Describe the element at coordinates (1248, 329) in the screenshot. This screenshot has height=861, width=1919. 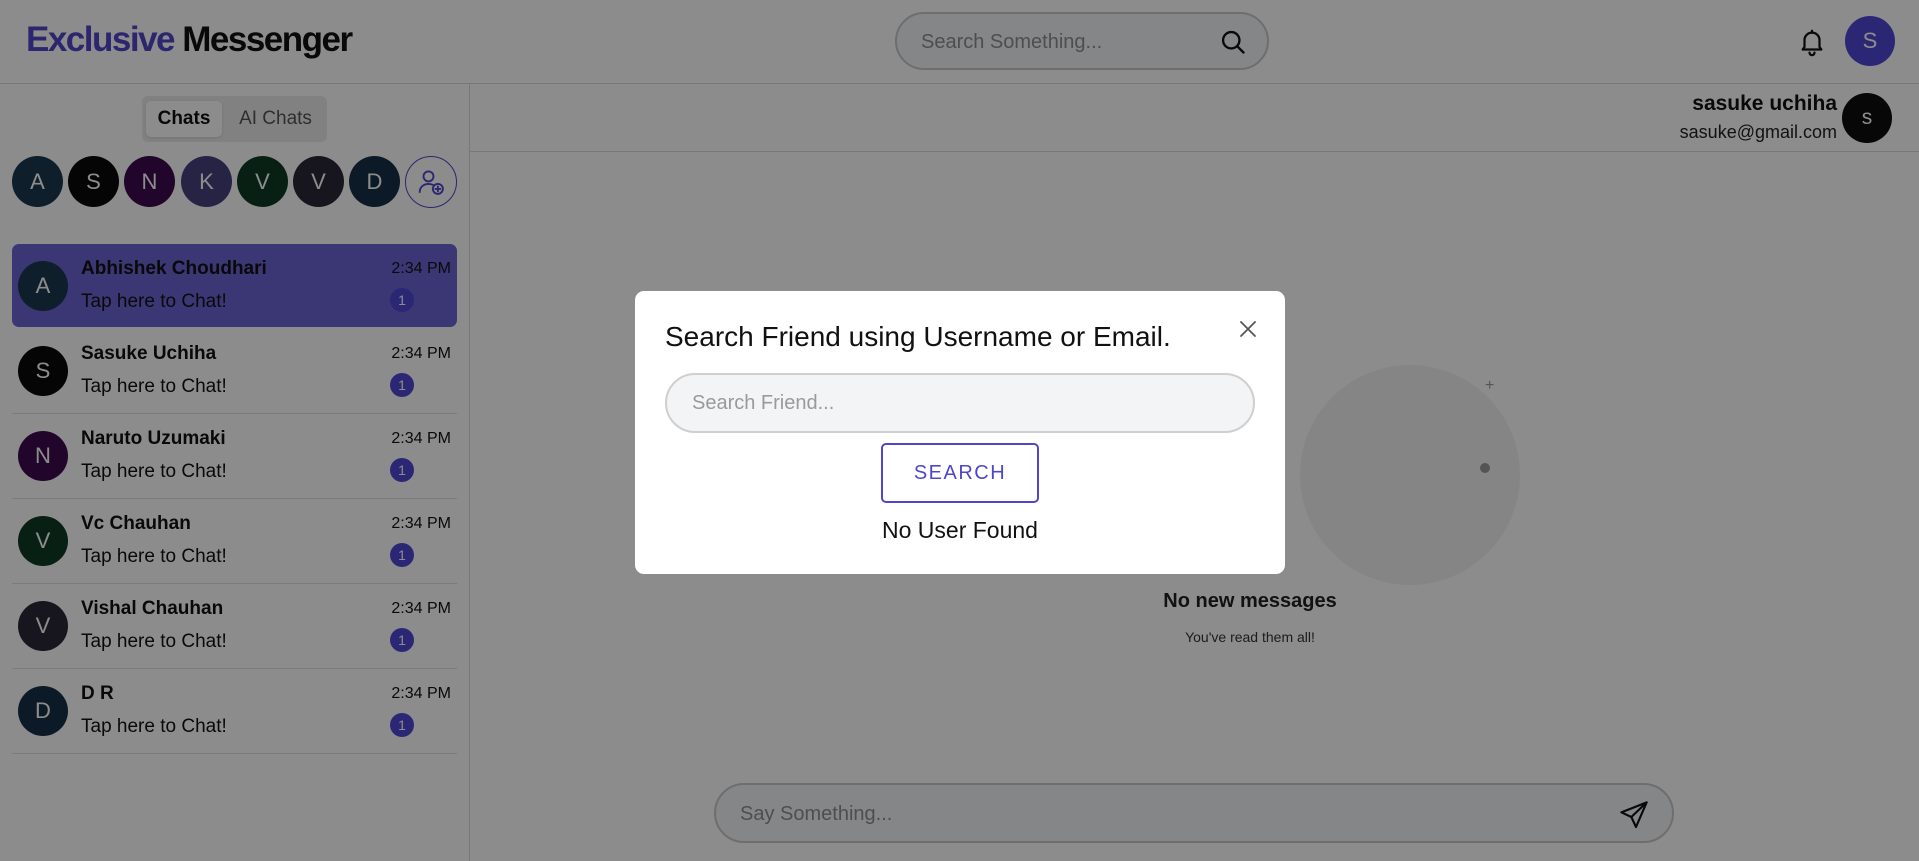
I see `close-icon` at that location.